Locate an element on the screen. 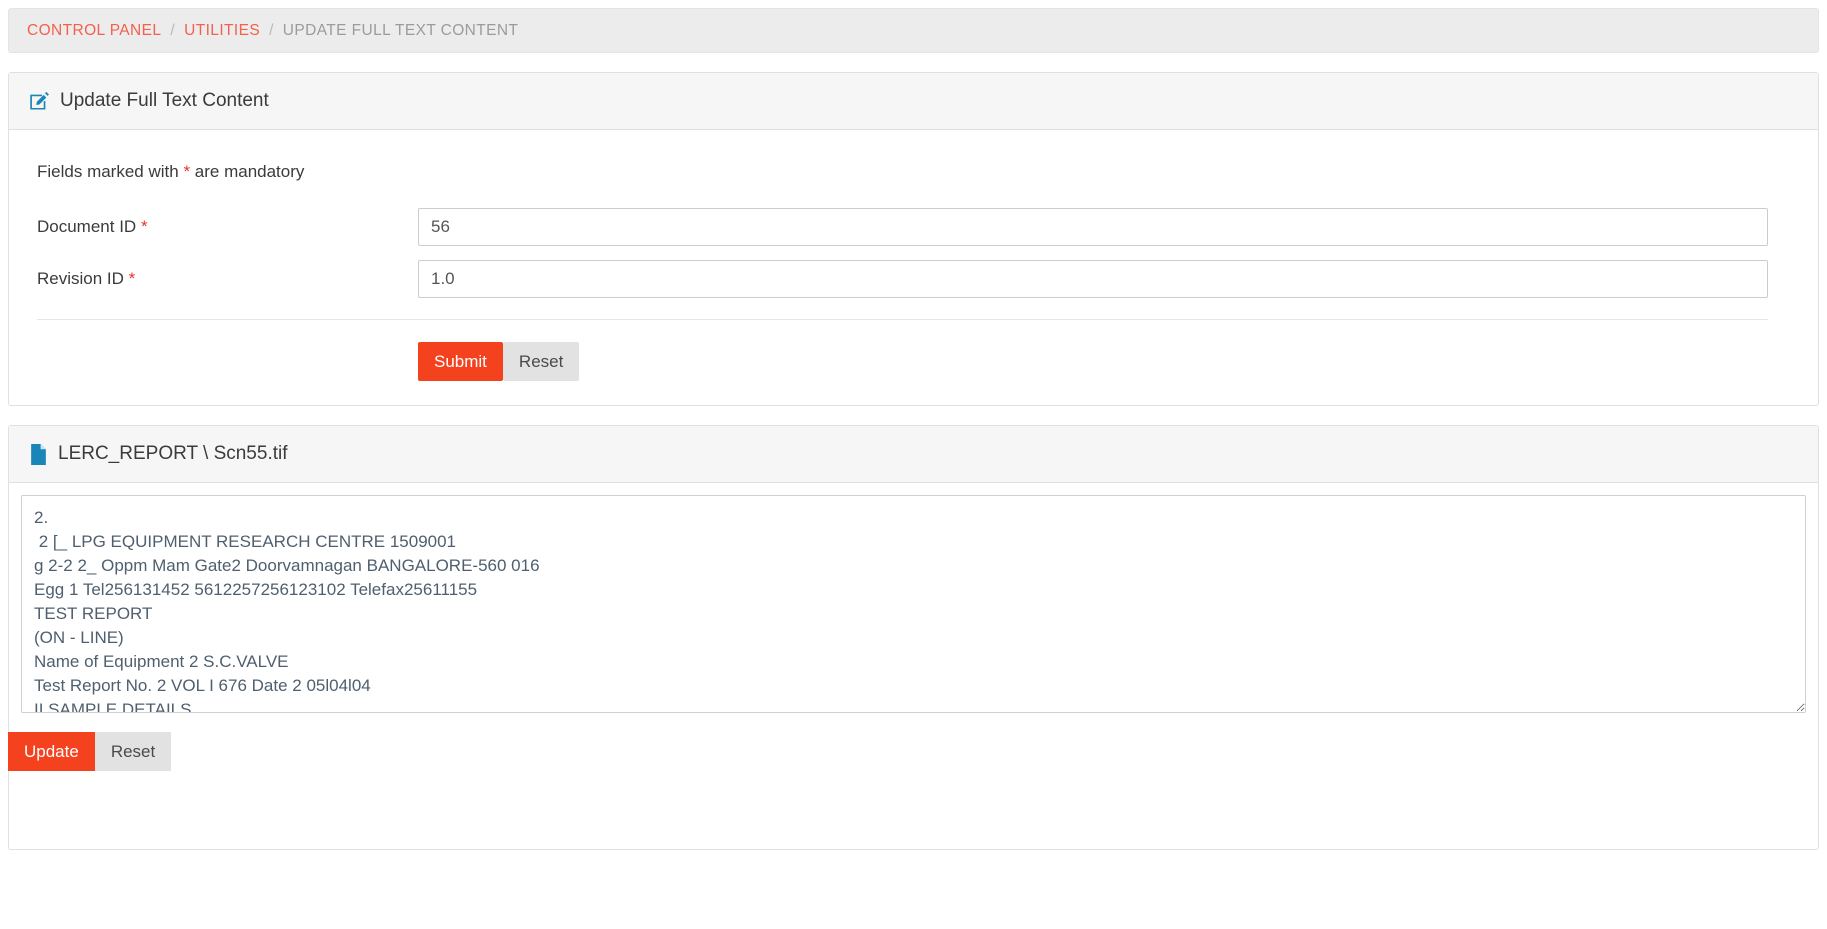 The image size is (1827, 929). file-icon is located at coordinates (38, 454).